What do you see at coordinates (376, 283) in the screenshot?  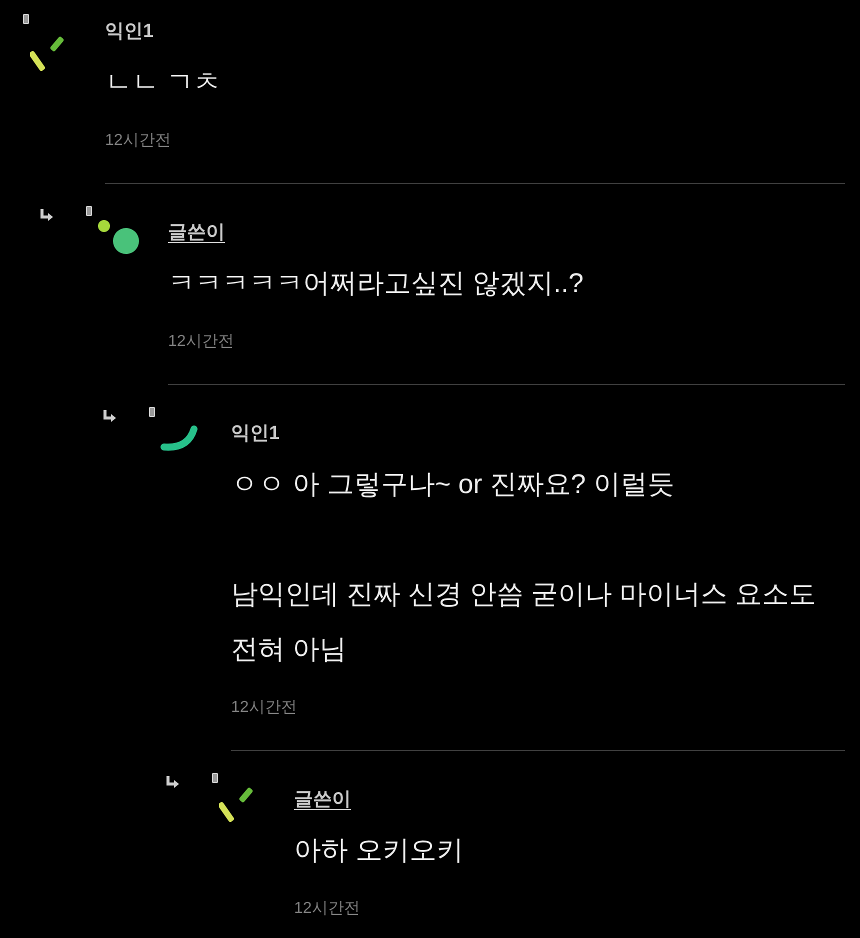 I see `comment-text: ㅋㅋㅋㅋㅋ어쩌라고싶진 않겠지..?` at bounding box center [376, 283].